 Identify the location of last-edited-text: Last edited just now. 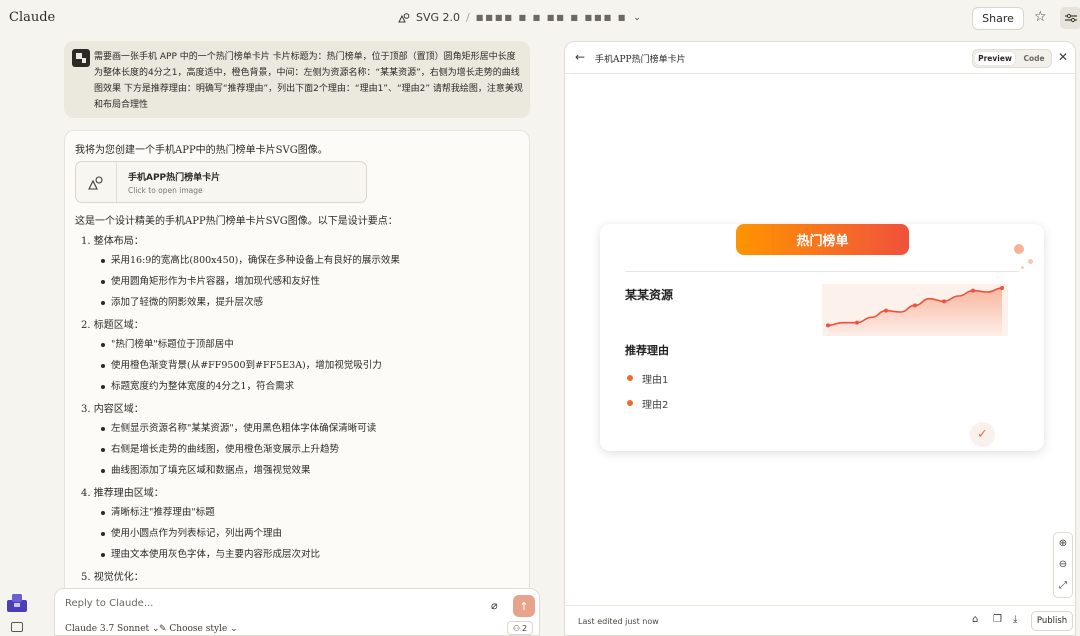
(618, 621).